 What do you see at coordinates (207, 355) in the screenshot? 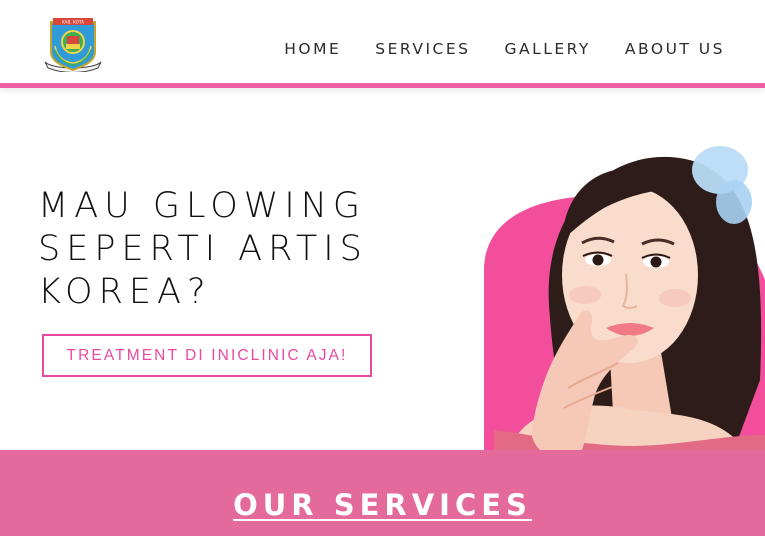
I see `treatment-cta-button: TREATMENT DI INICLINIC AJA!` at bounding box center [207, 355].